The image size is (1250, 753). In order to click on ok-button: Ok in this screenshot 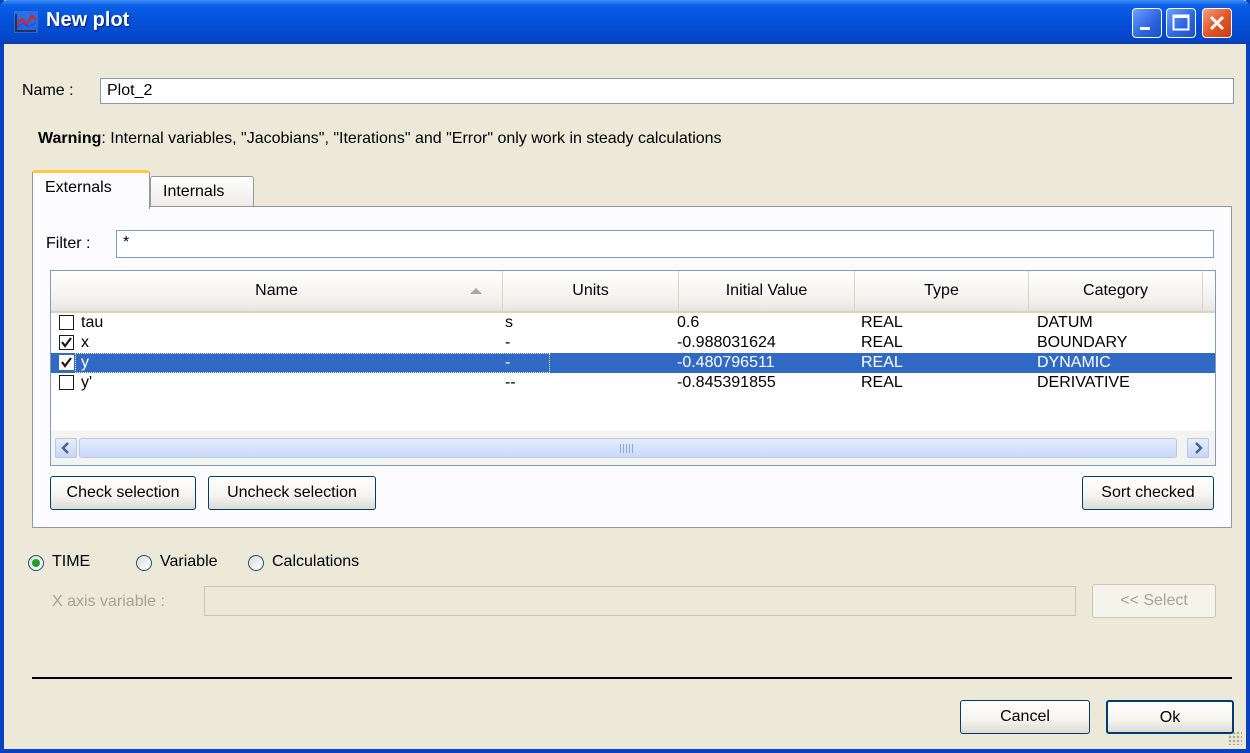, I will do `click(1170, 717)`.